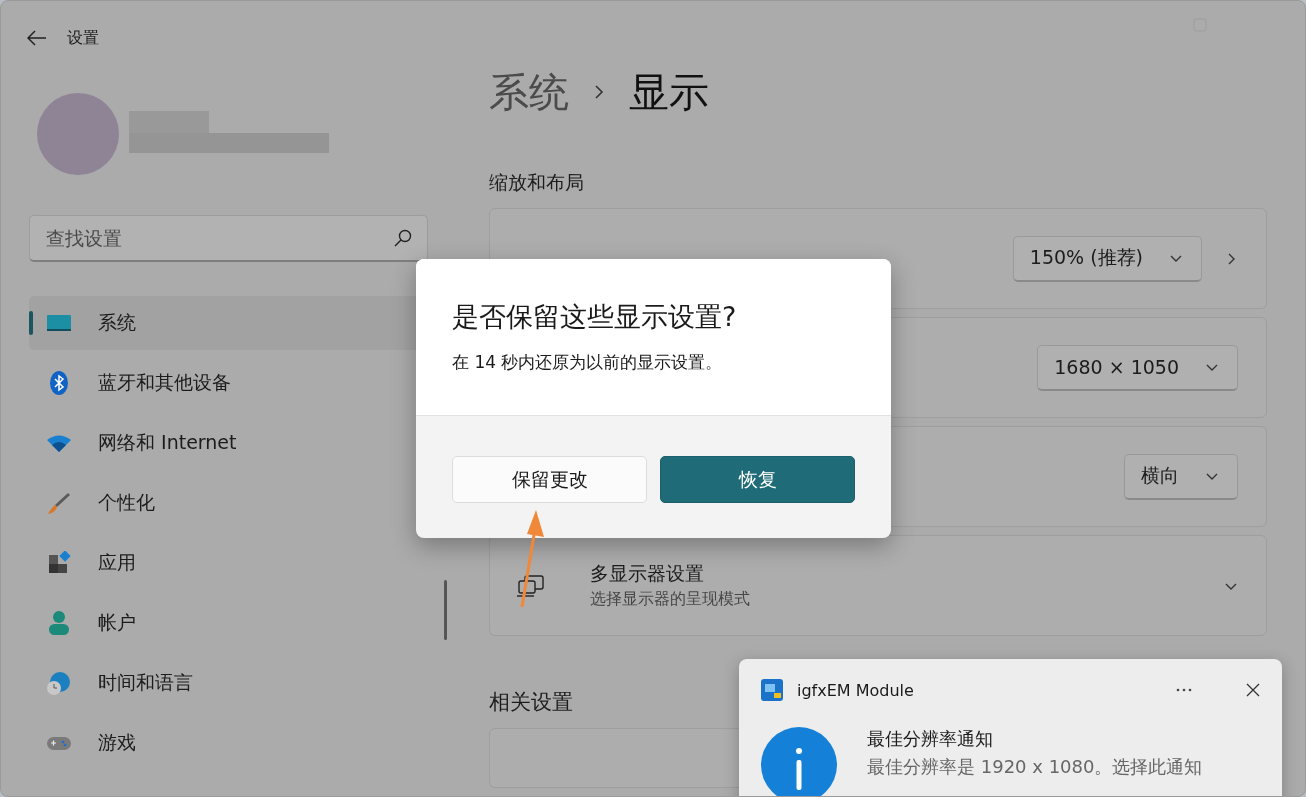 The width and height of the screenshot is (1306, 797). I want to click on dropdown: 横向, so click(1181, 476).